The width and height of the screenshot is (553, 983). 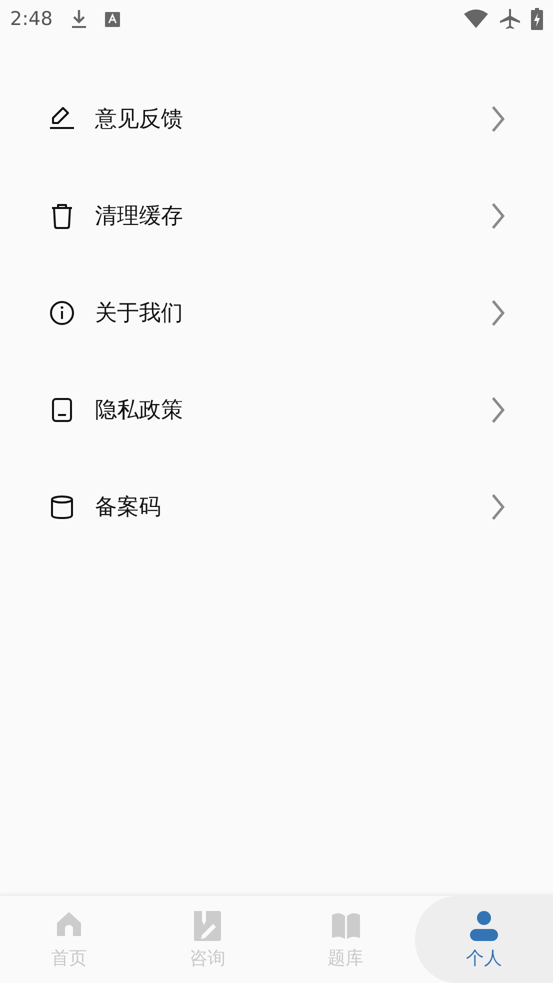 I want to click on download-icon, so click(x=78, y=19).